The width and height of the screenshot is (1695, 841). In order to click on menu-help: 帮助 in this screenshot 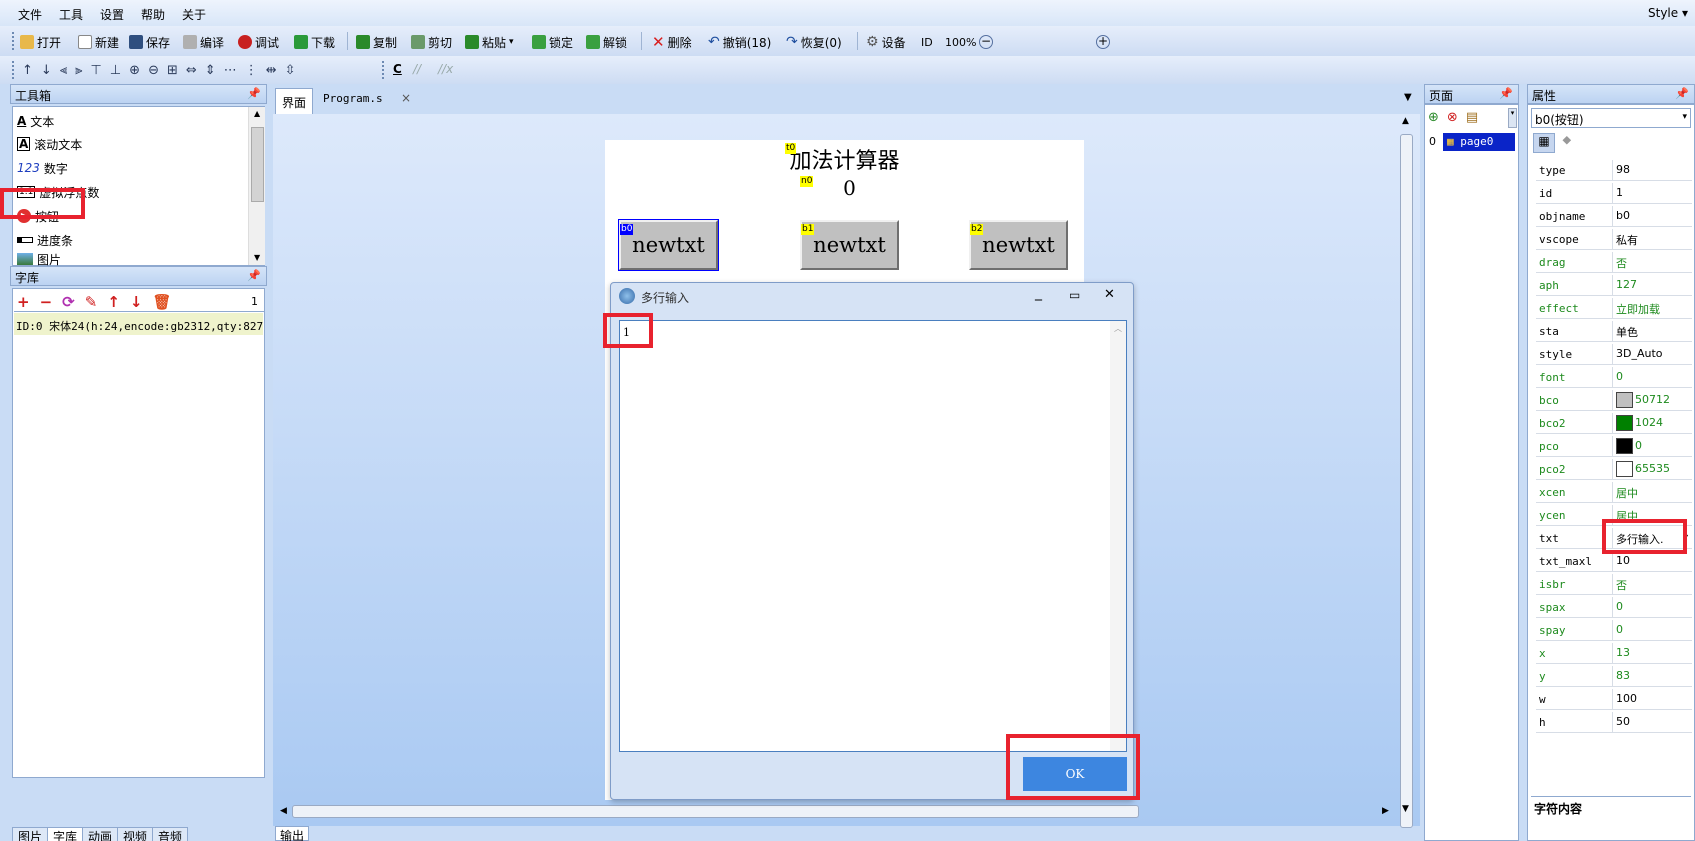, I will do `click(153, 14)`.